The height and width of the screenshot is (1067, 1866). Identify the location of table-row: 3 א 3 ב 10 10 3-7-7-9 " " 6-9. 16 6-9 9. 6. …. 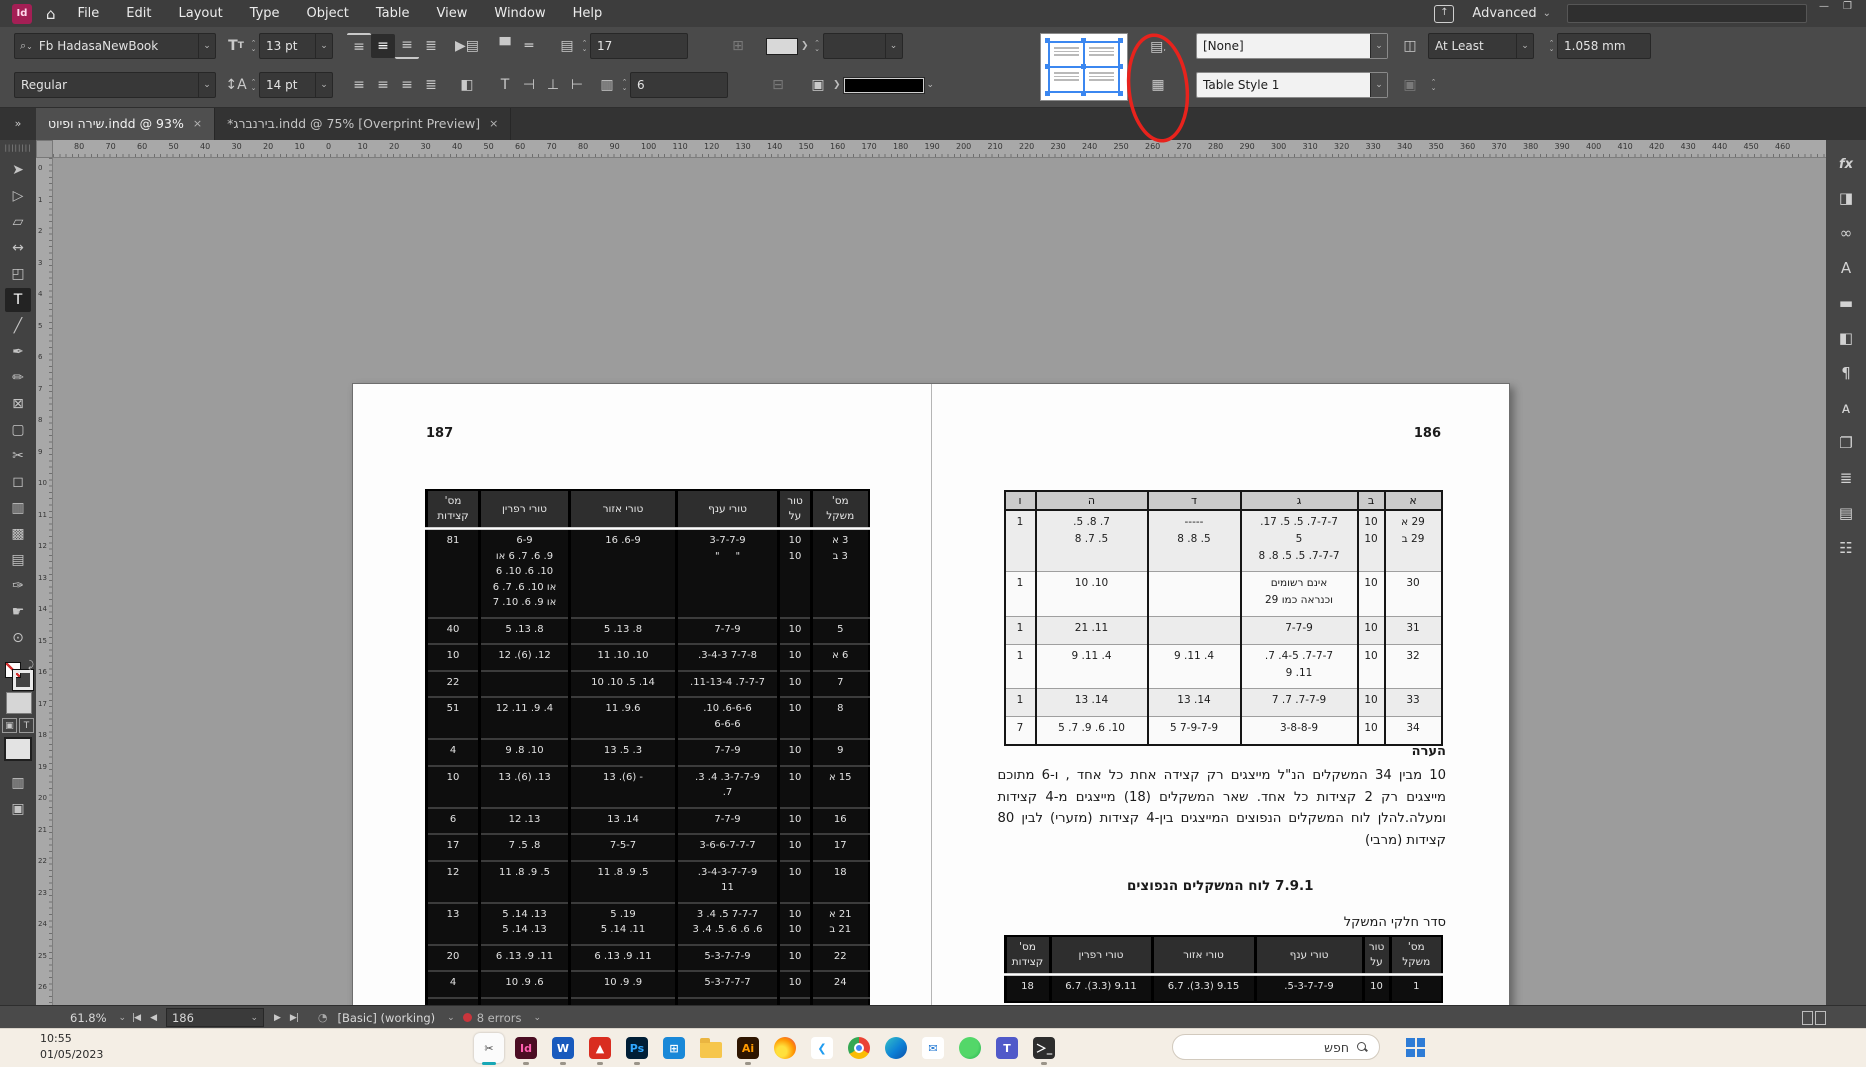
(647, 573).